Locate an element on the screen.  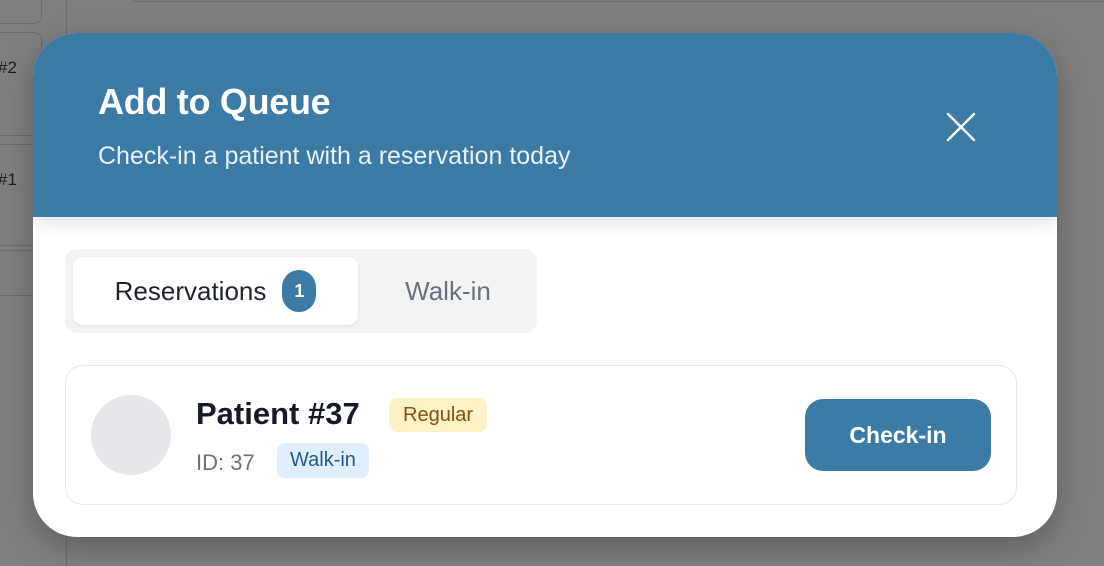
tab-walk-in: Walk-in is located at coordinates (448, 291).